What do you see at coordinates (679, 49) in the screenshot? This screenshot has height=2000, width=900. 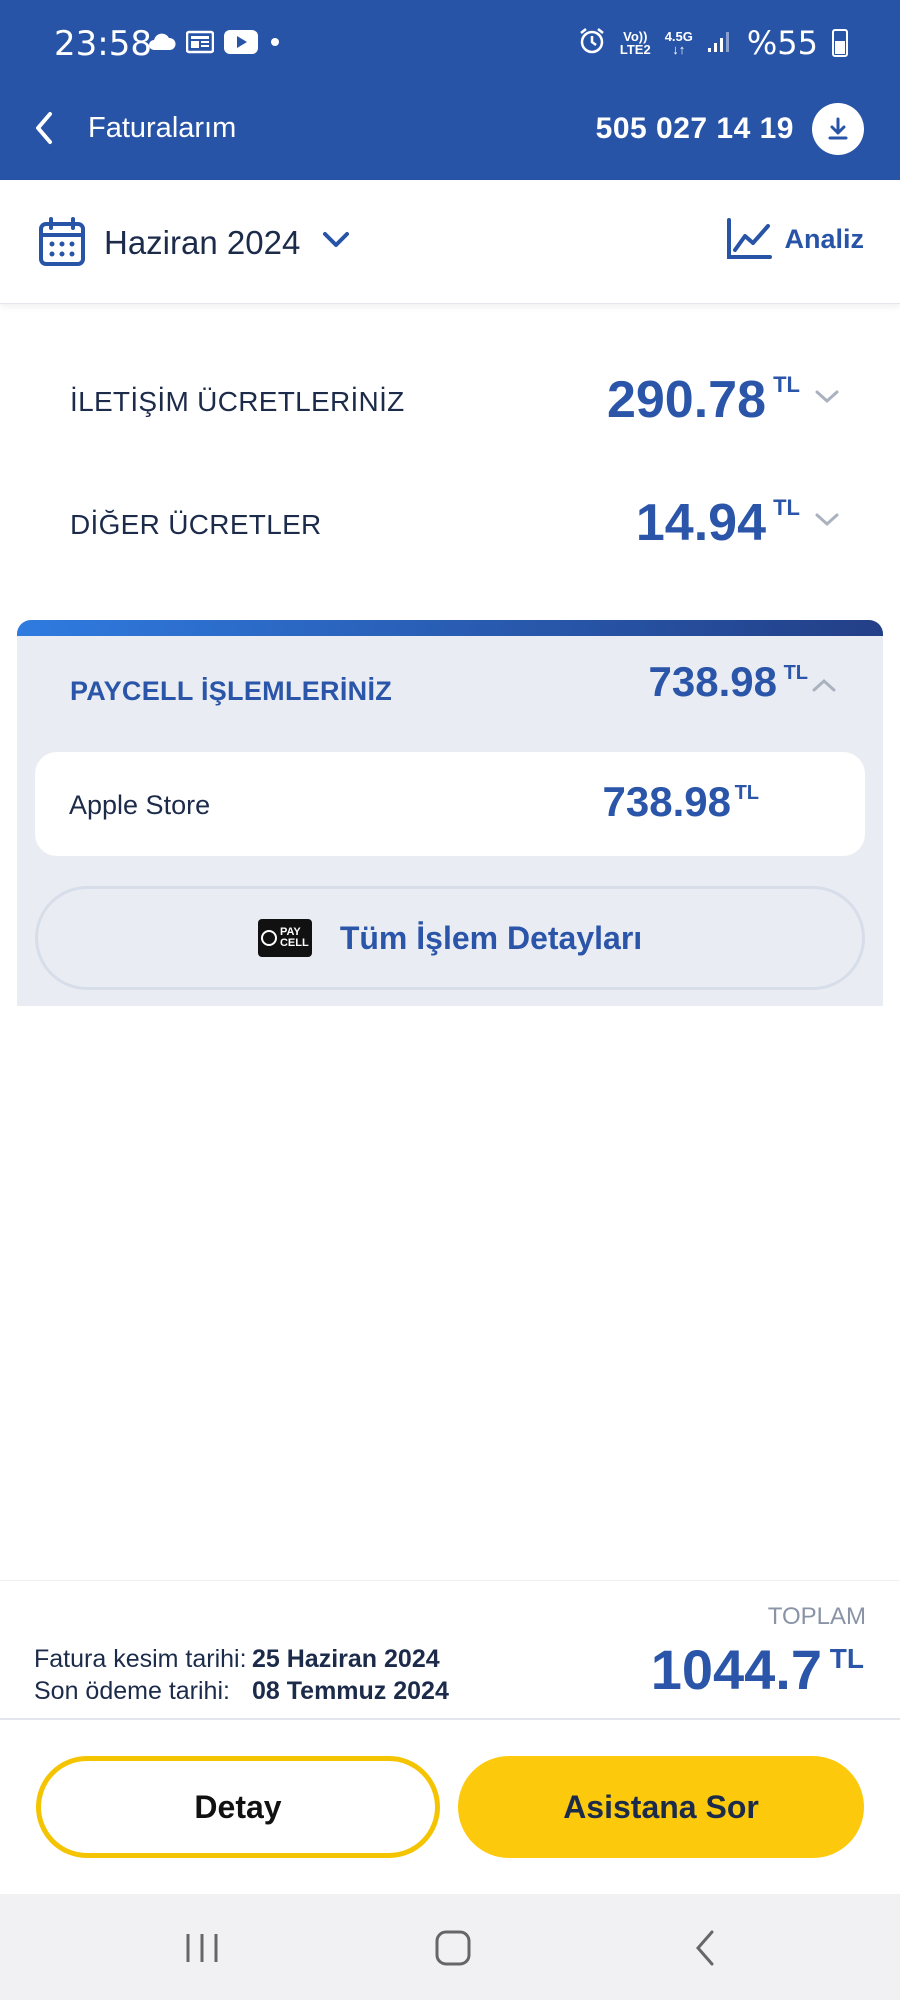 I see `data-arrows-icon: ↓↑` at bounding box center [679, 49].